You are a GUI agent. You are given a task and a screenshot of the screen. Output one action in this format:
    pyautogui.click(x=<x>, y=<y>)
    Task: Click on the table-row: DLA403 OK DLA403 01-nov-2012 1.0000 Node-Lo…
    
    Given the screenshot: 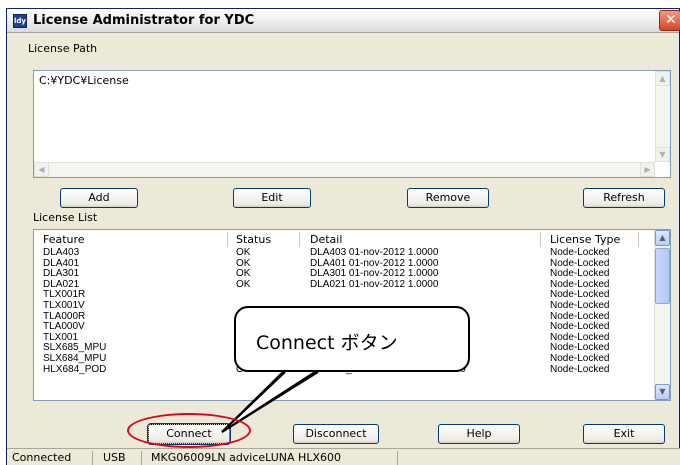 What is the action you would take?
    pyautogui.click(x=344, y=253)
    